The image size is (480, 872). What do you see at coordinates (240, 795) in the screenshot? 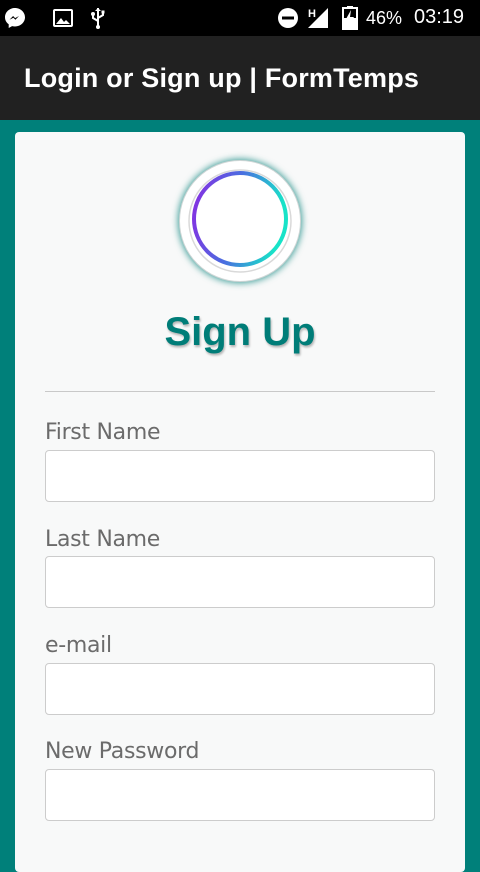
I see `new-password-field` at bounding box center [240, 795].